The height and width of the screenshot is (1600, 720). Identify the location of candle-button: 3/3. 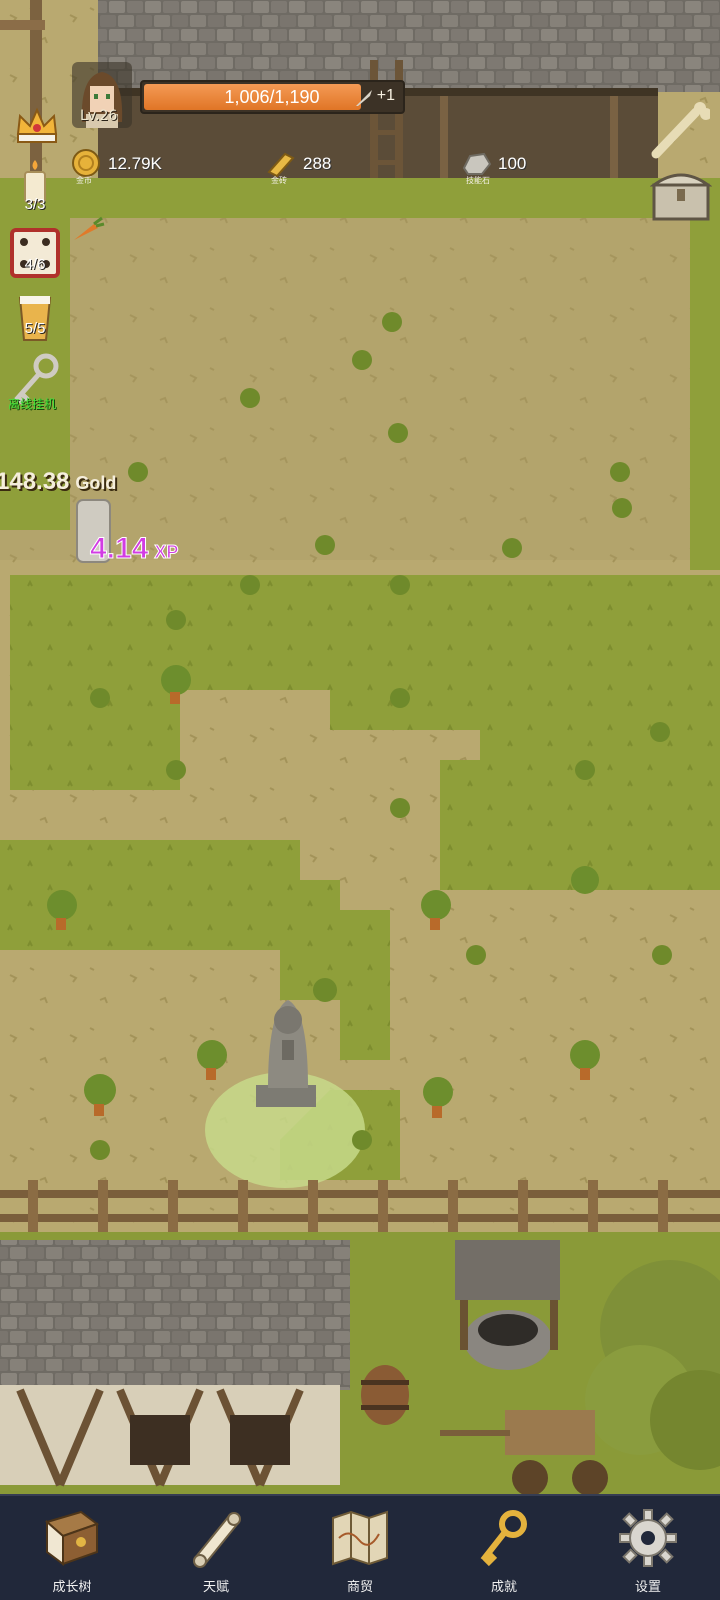
(35, 188).